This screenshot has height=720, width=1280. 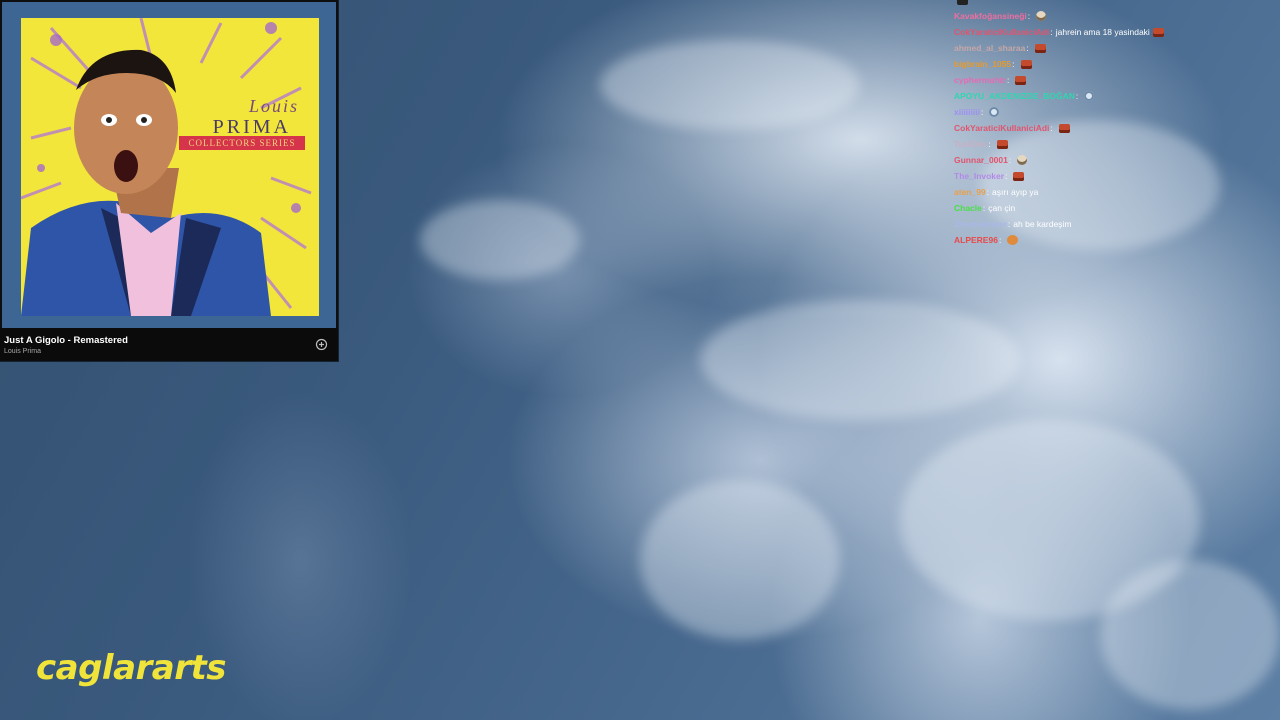 I want to click on track-title: Just A Gigolo - Remastered, so click(x=66, y=340).